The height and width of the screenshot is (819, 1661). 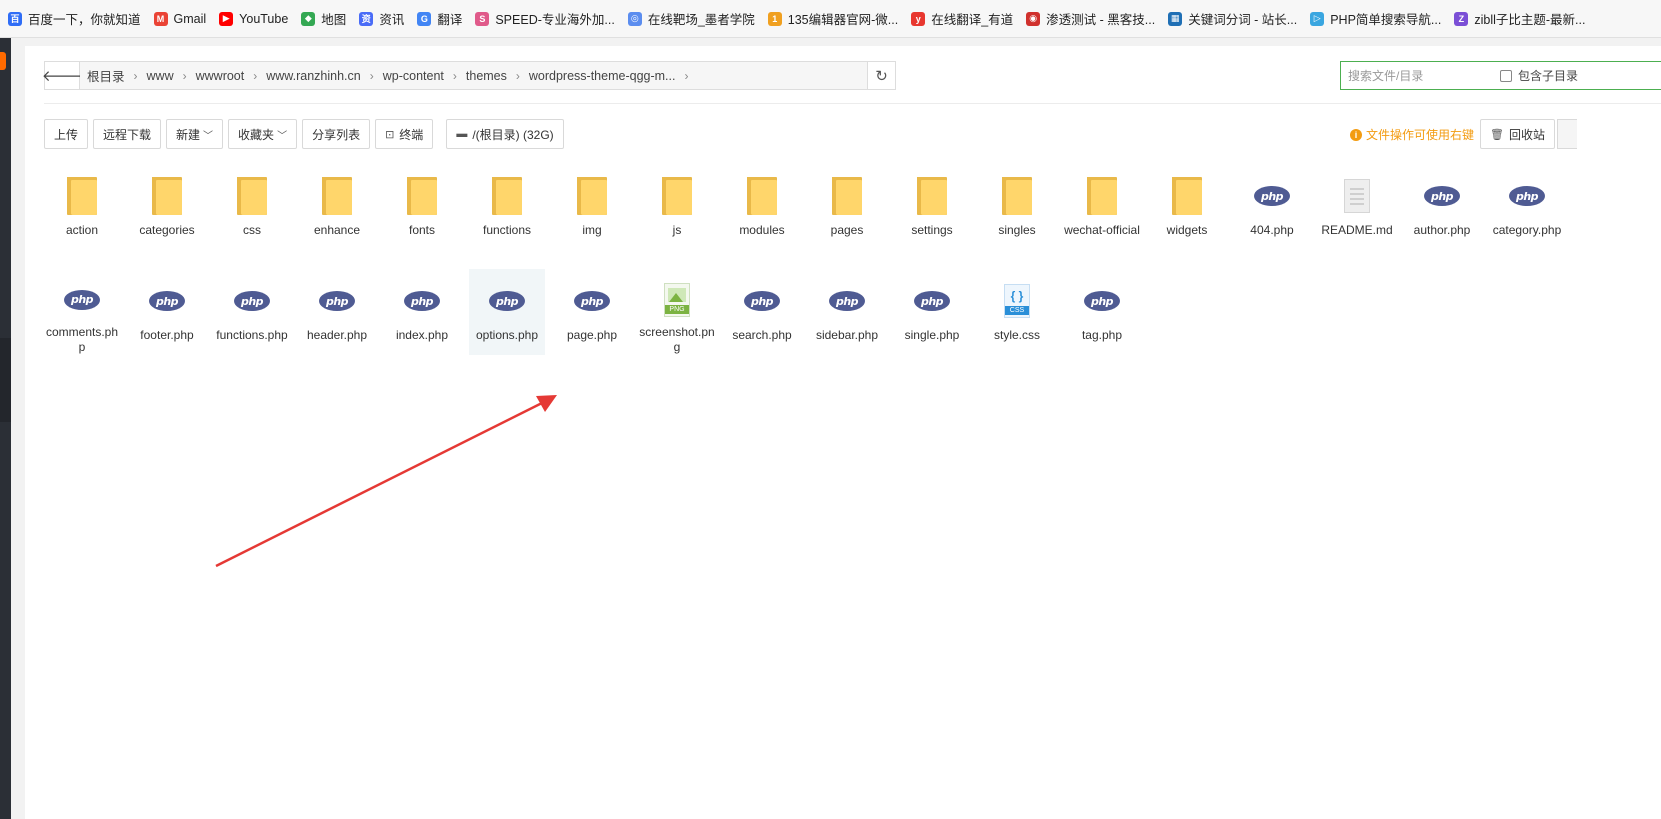 I want to click on breadcrumb-item: www.ranzhinh.cn, so click(x=313, y=76).